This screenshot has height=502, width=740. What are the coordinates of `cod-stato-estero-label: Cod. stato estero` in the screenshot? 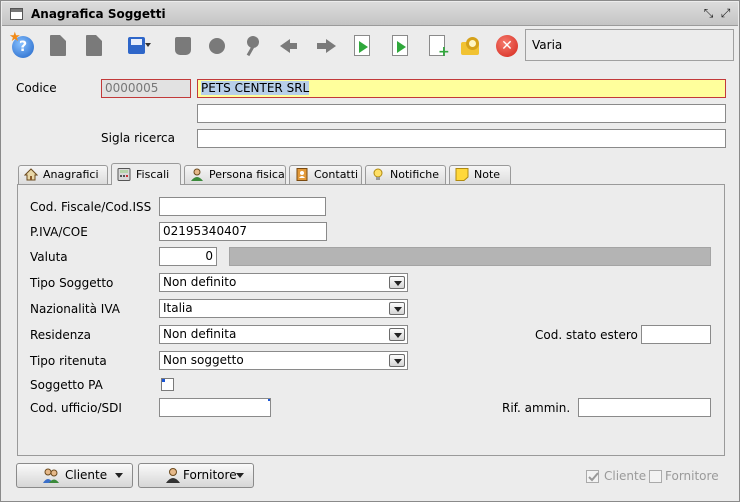 It's located at (586, 335).